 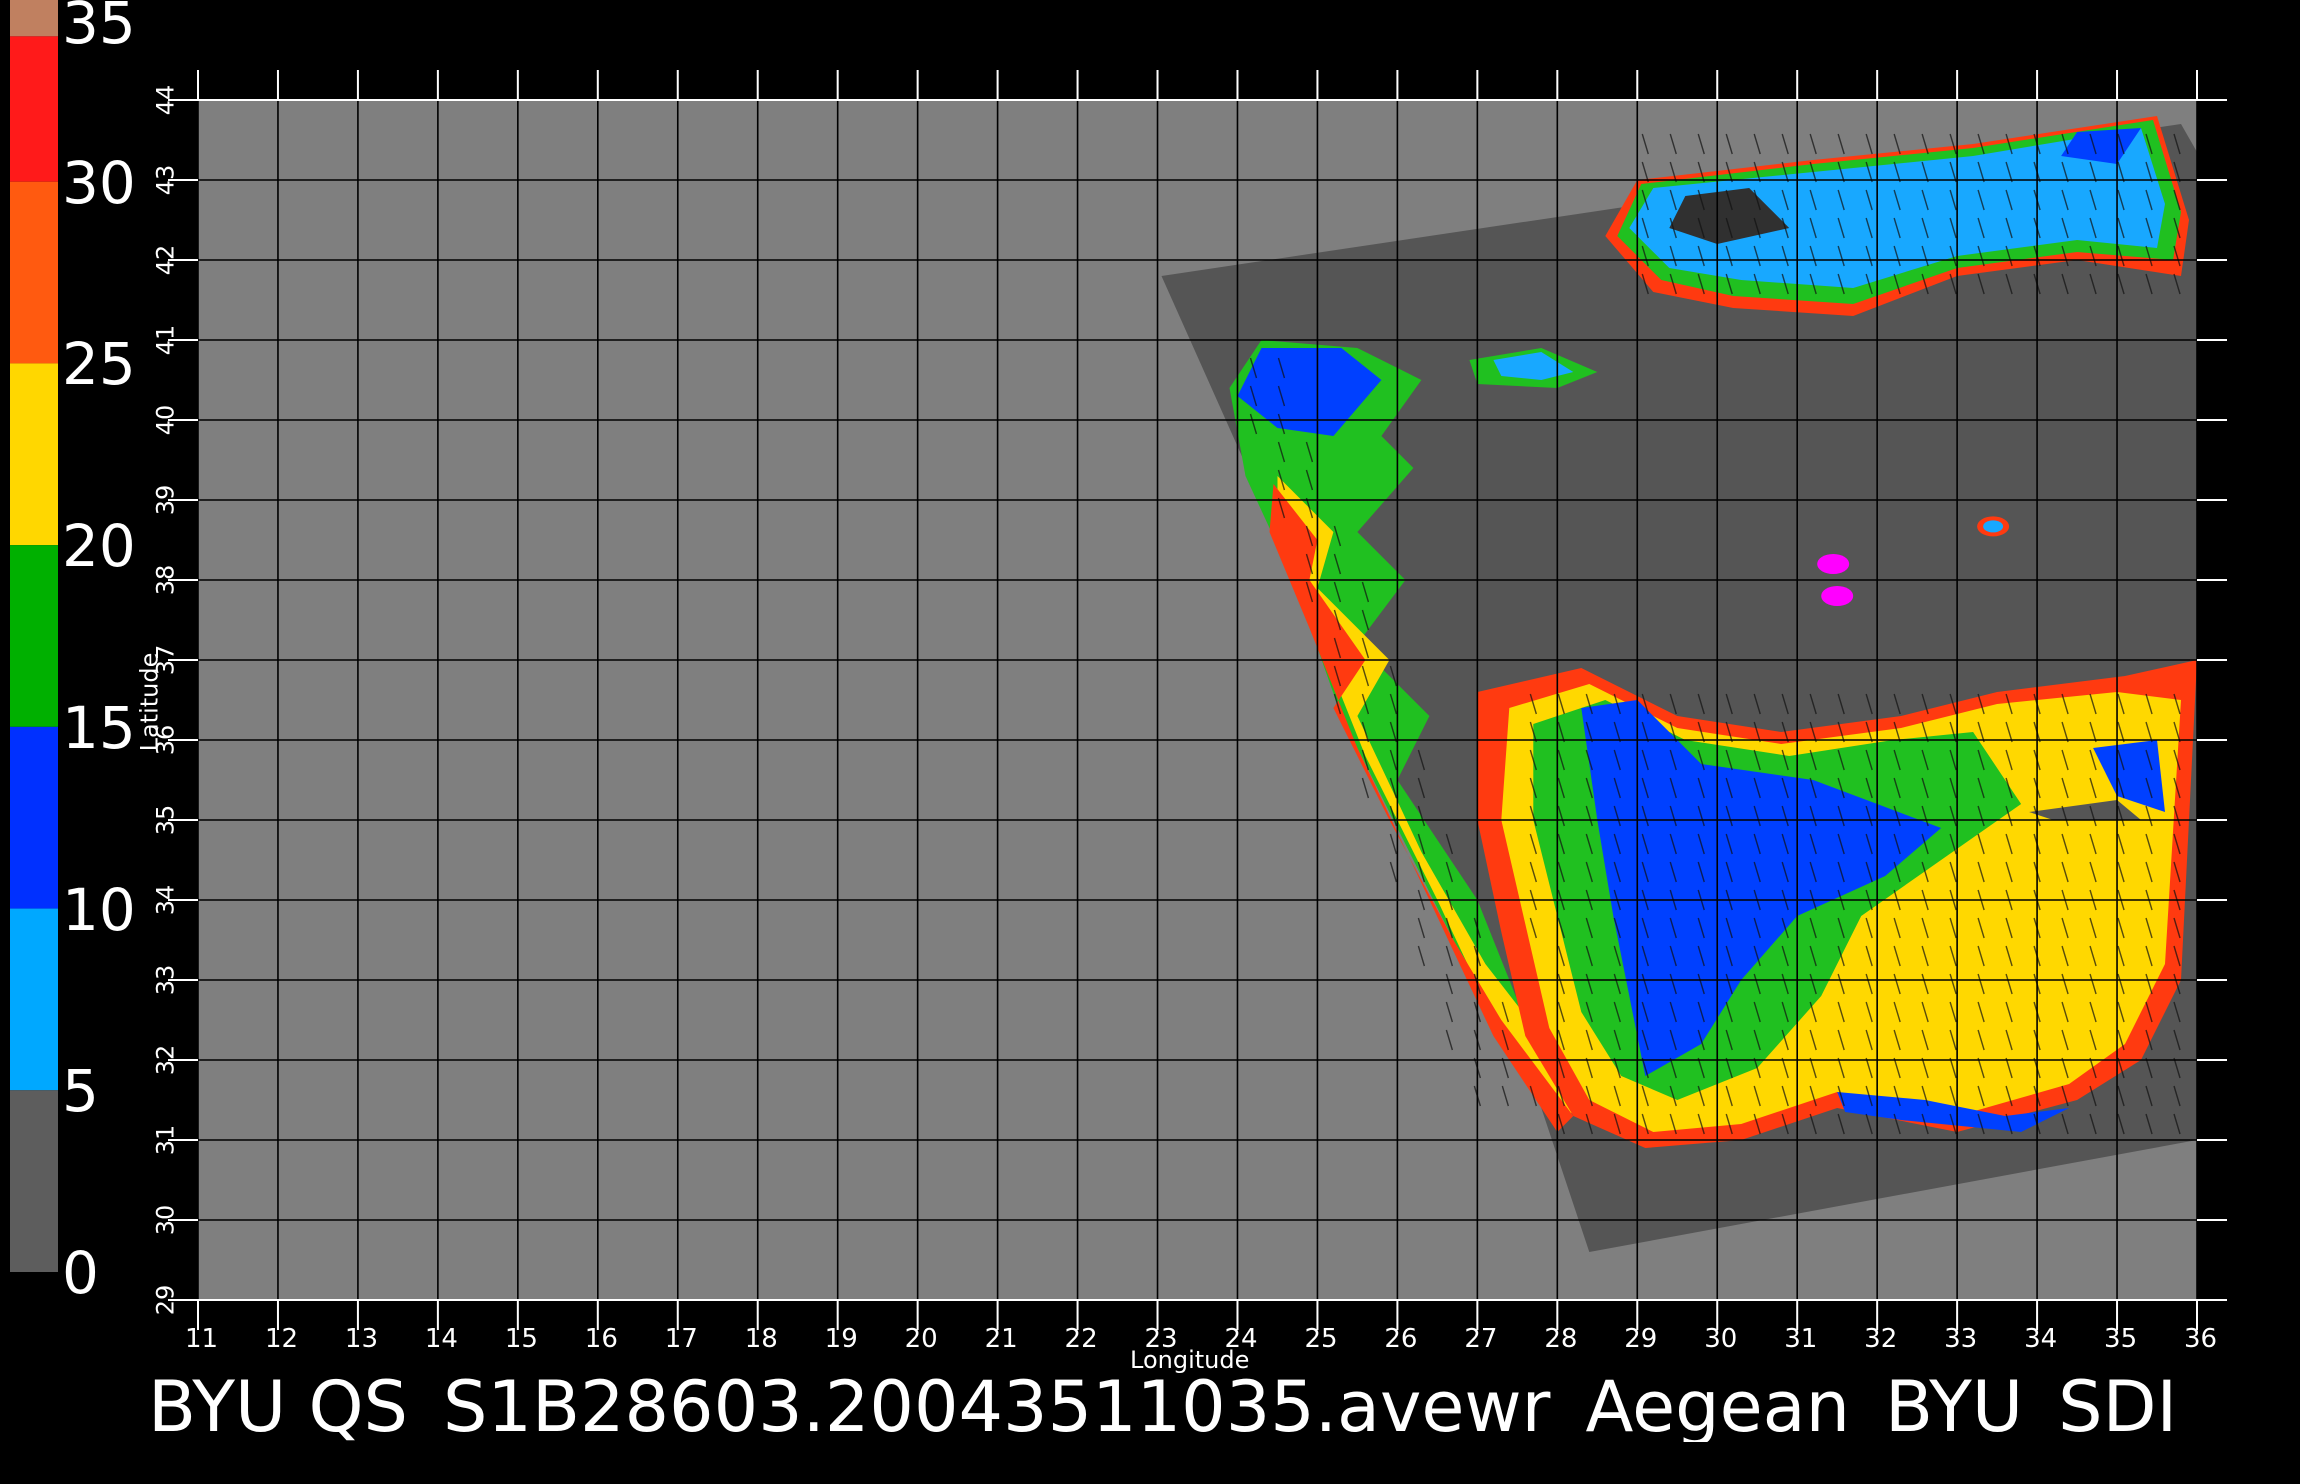 I want to click on lat-tick-label: 30, so click(x=165, y=1220).